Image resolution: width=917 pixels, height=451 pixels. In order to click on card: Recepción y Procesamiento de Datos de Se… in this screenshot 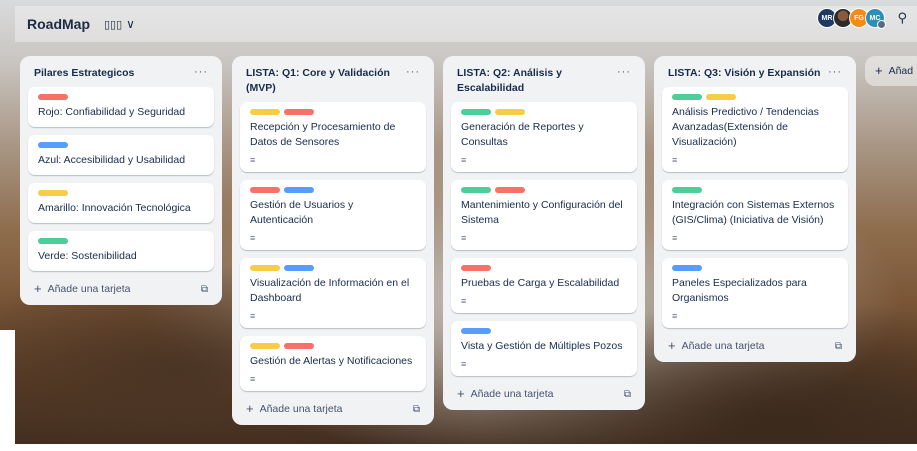, I will do `click(333, 137)`.